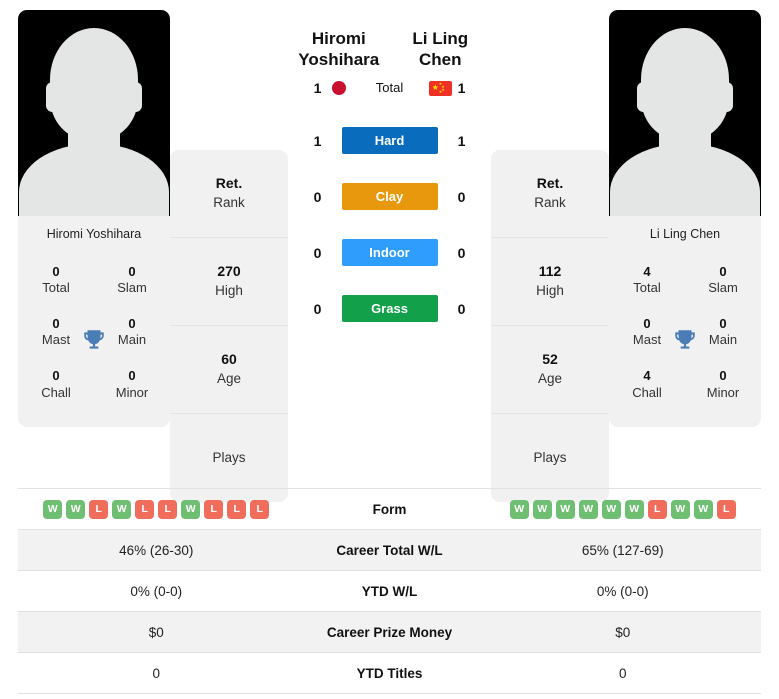  I want to click on info-row-age-right: 52 Age, so click(550, 370).